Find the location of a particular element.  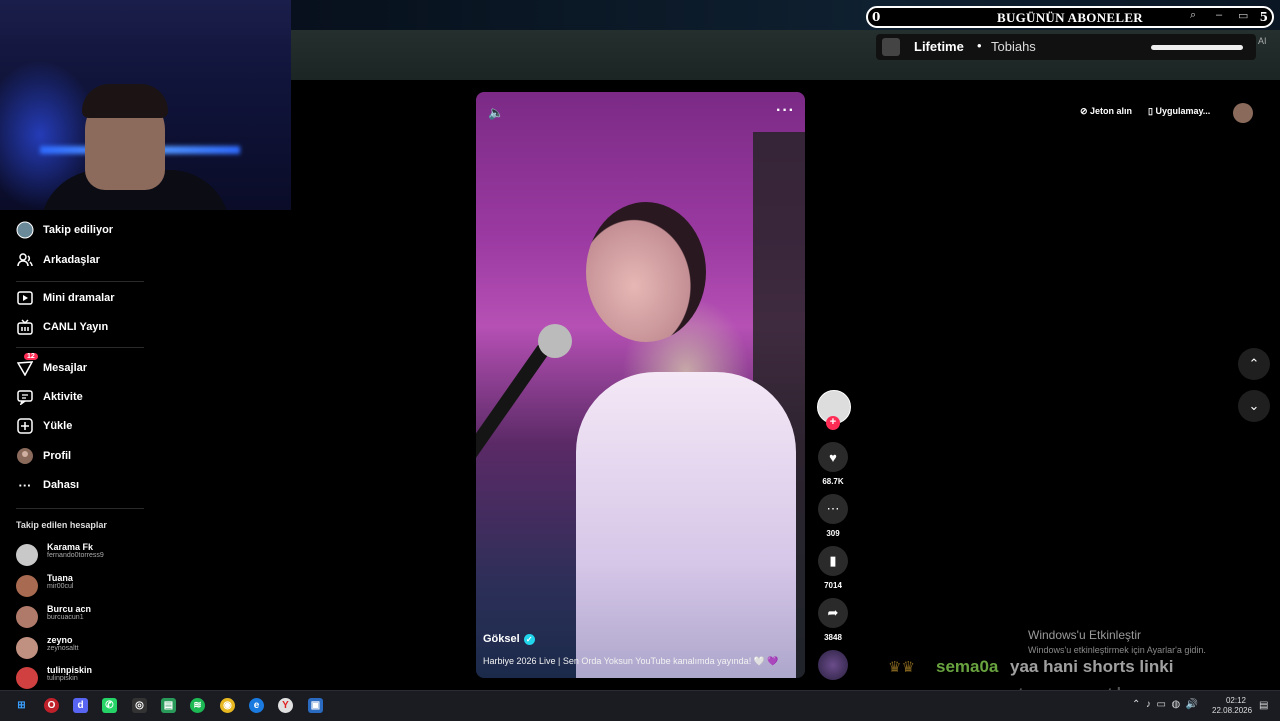

notification-icon: ▤ is located at coordinates (1263, 705).